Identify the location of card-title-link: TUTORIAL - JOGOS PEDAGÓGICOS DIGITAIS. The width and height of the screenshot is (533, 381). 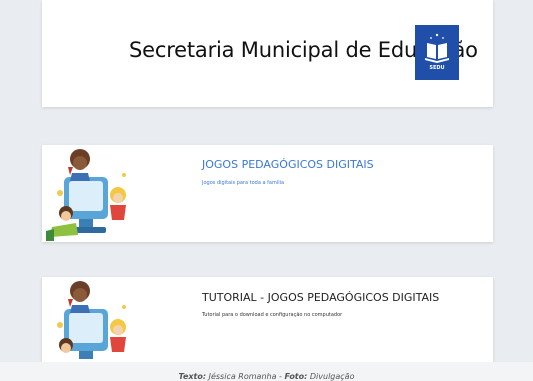
(320, 297).